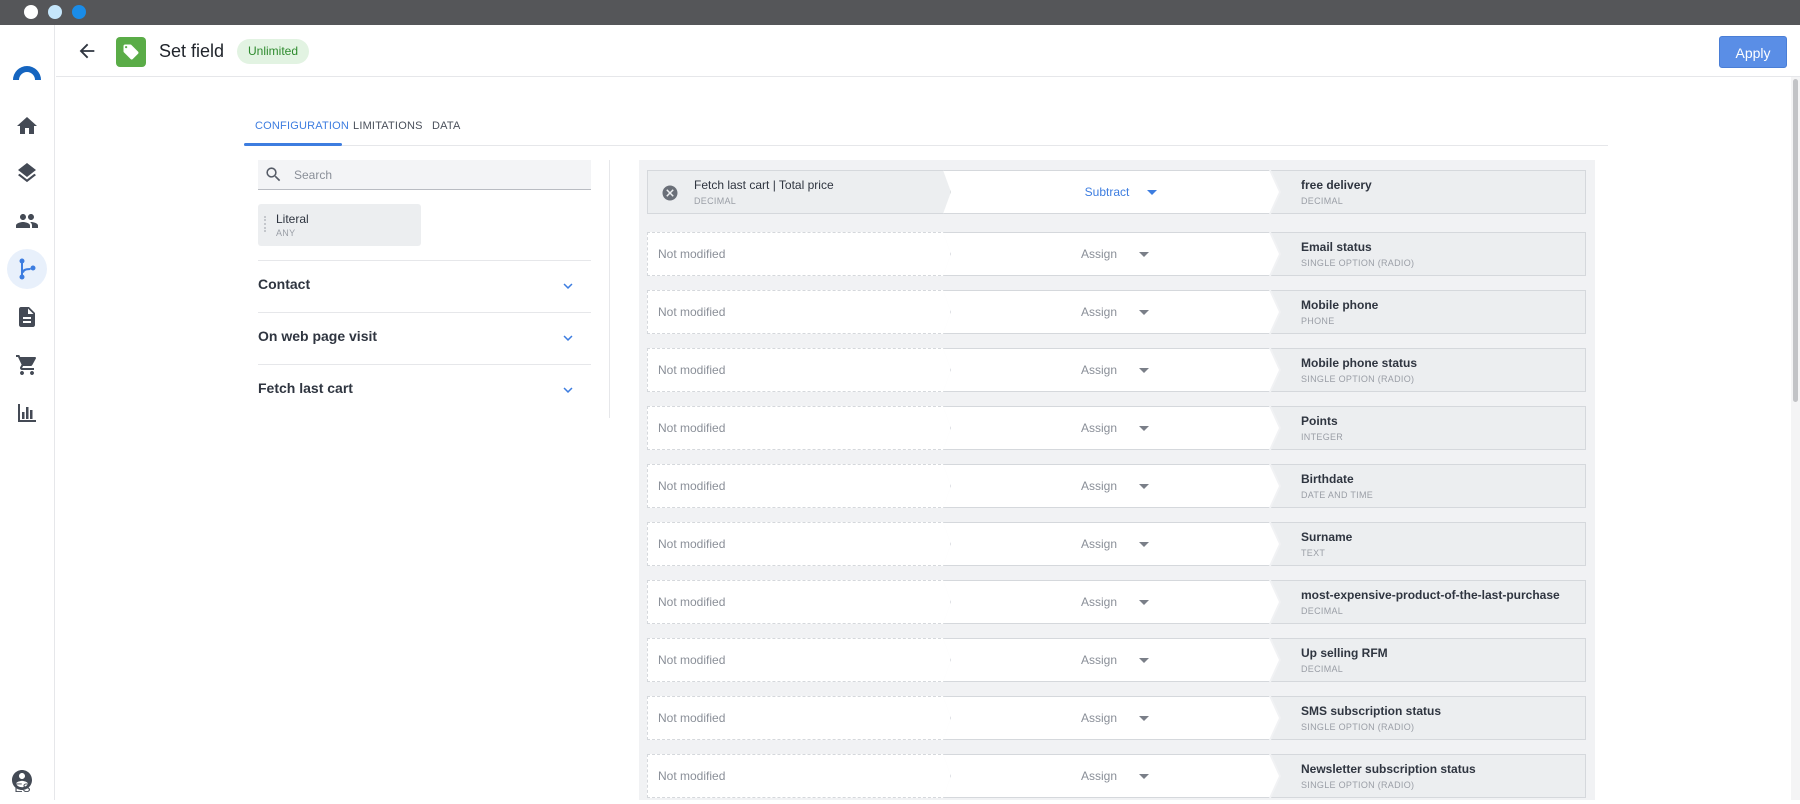 The height and width of the screenshot is (804, 1800). Describe the element at coordinates (22, 788) in the screenshot. I see `language-label: ES` at that location.